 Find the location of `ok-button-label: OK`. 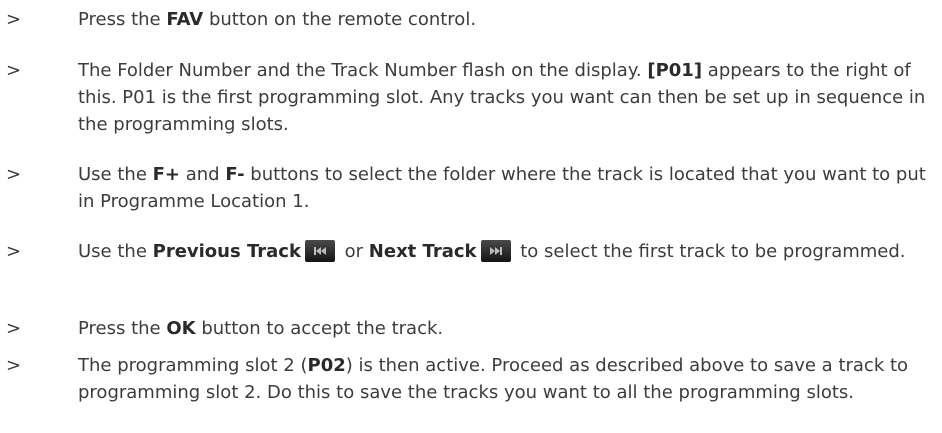

ok-button-label: OK is located at coordinates (181, 328).